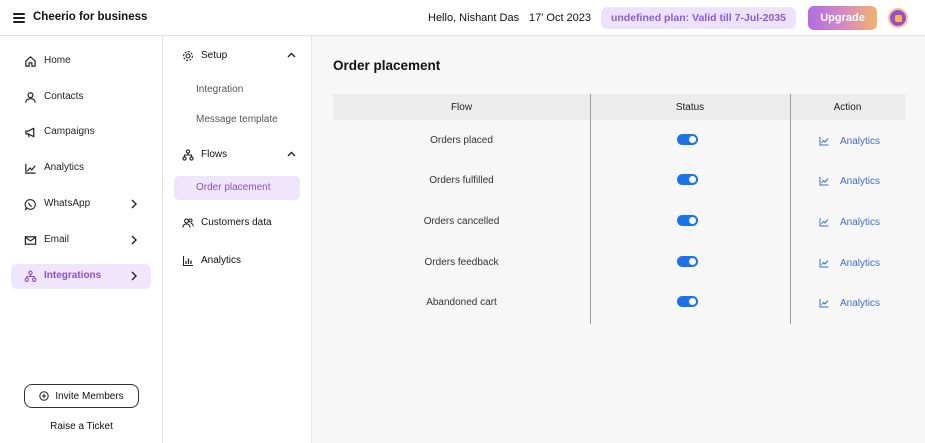 Image resolution: width=925 pixels, height=443 pixels. What do you see at coordinates (233, 187) in the screenshot?
I see `subnav-item-label: Order placement` at bounding box center [233, 187].